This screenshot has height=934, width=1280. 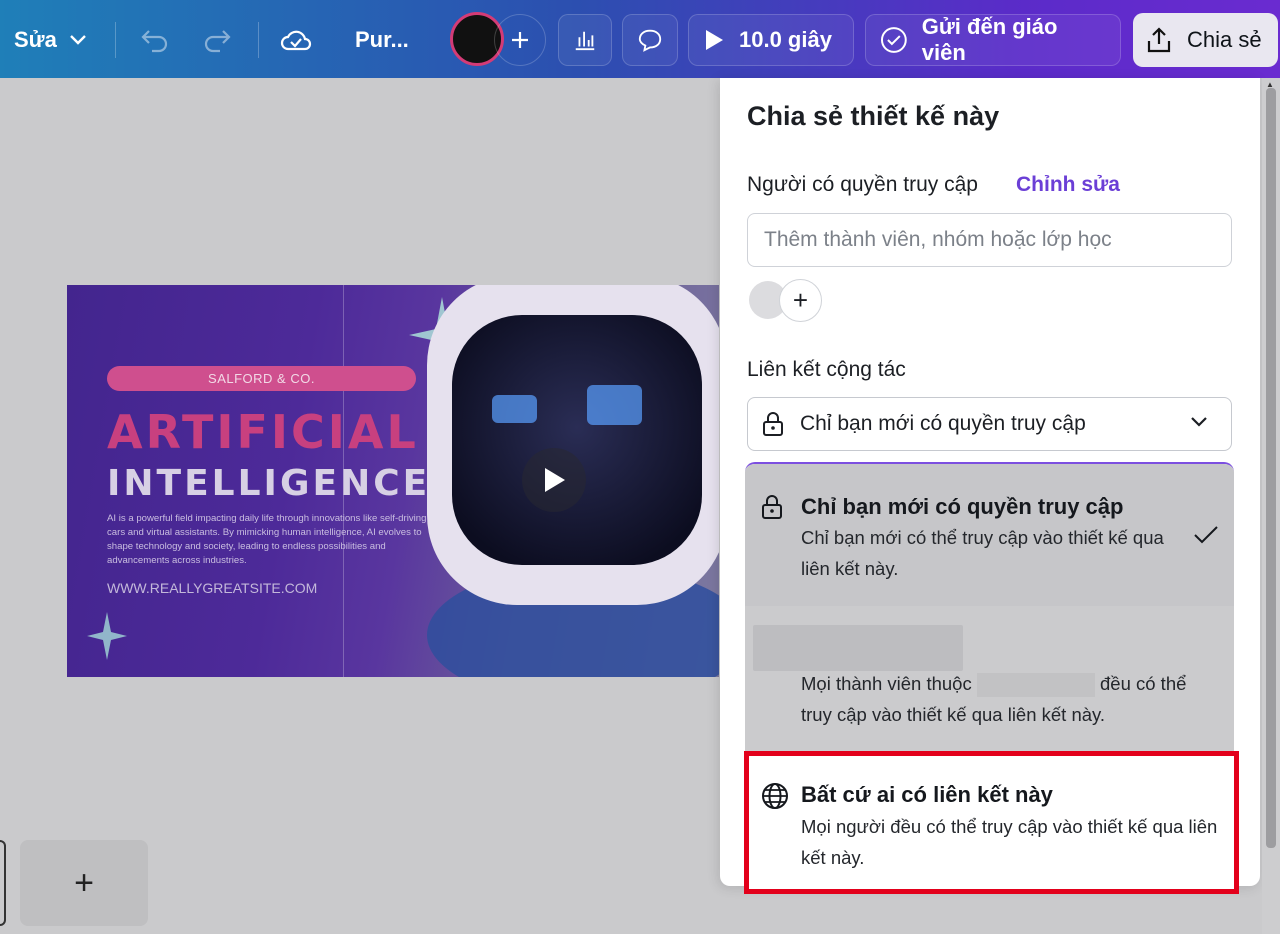 I want to click on play-duration-button: 10.0 giây, so click(x=771, y=40).